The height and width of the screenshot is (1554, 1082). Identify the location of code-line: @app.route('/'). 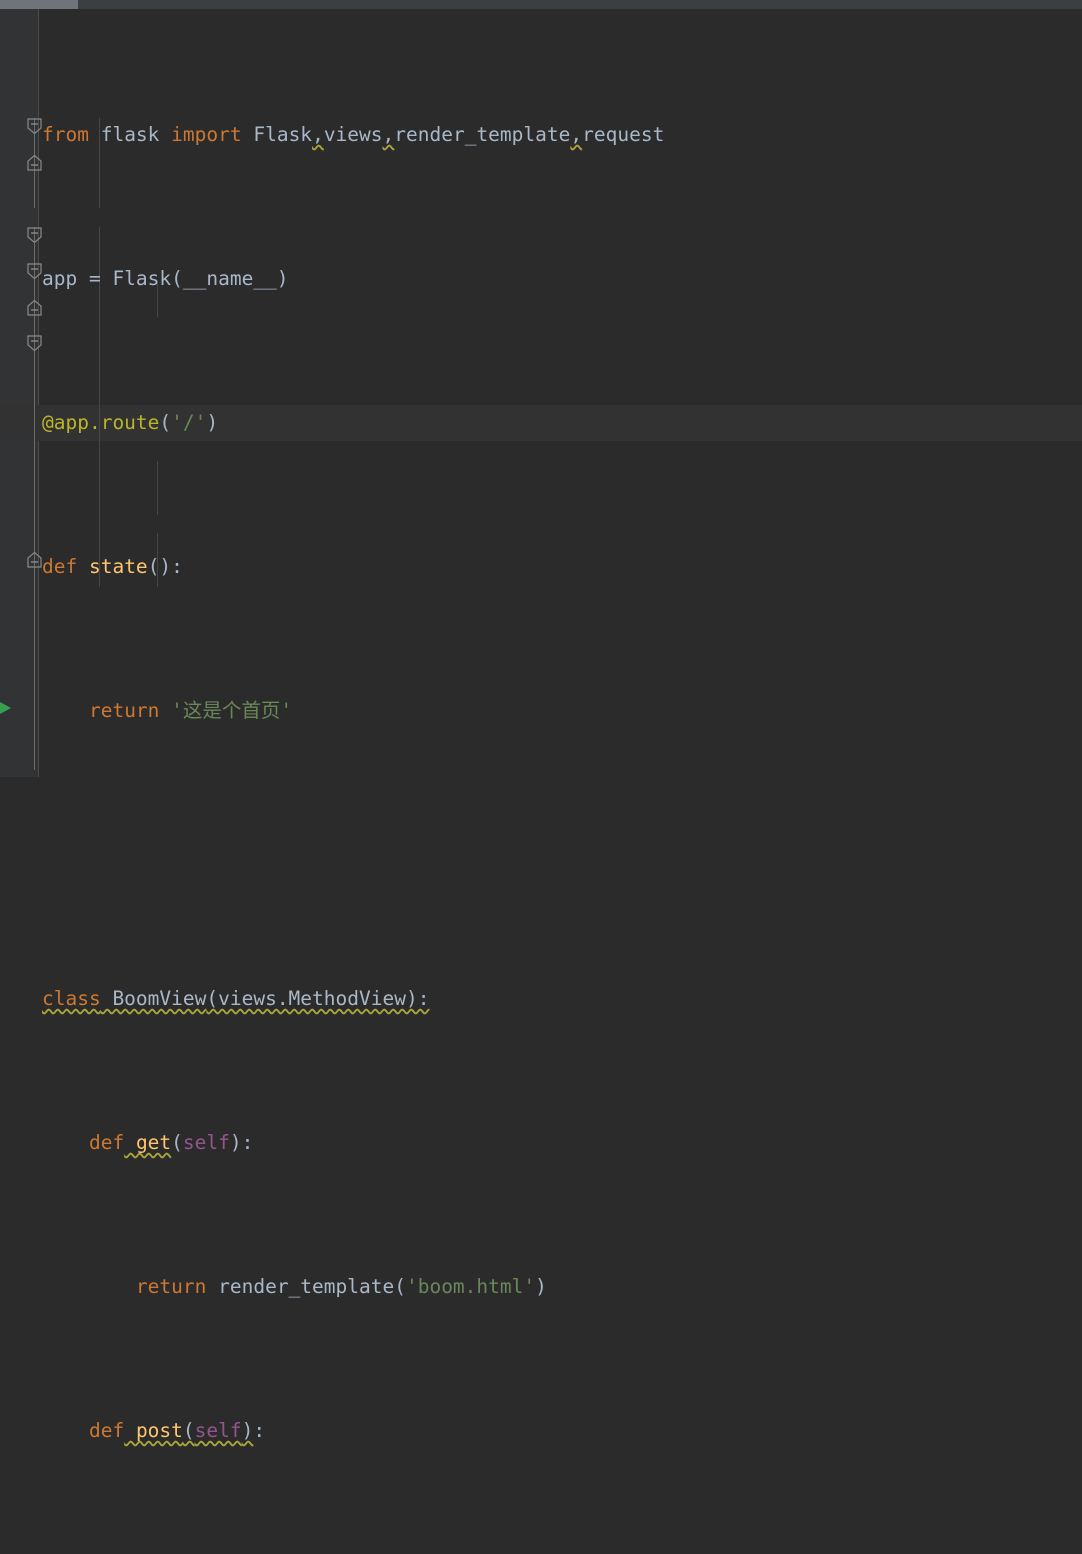
(562, 423).